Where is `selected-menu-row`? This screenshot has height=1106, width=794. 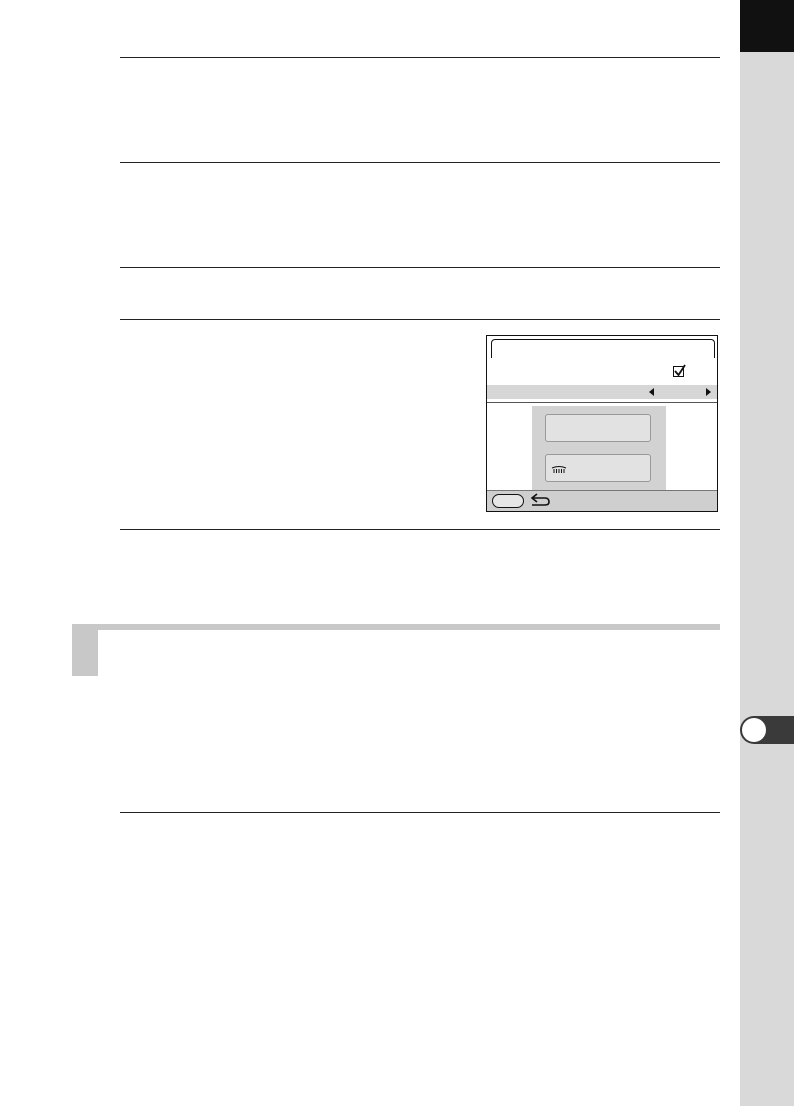 selected-menu-row is located at coordinates (602, 392).